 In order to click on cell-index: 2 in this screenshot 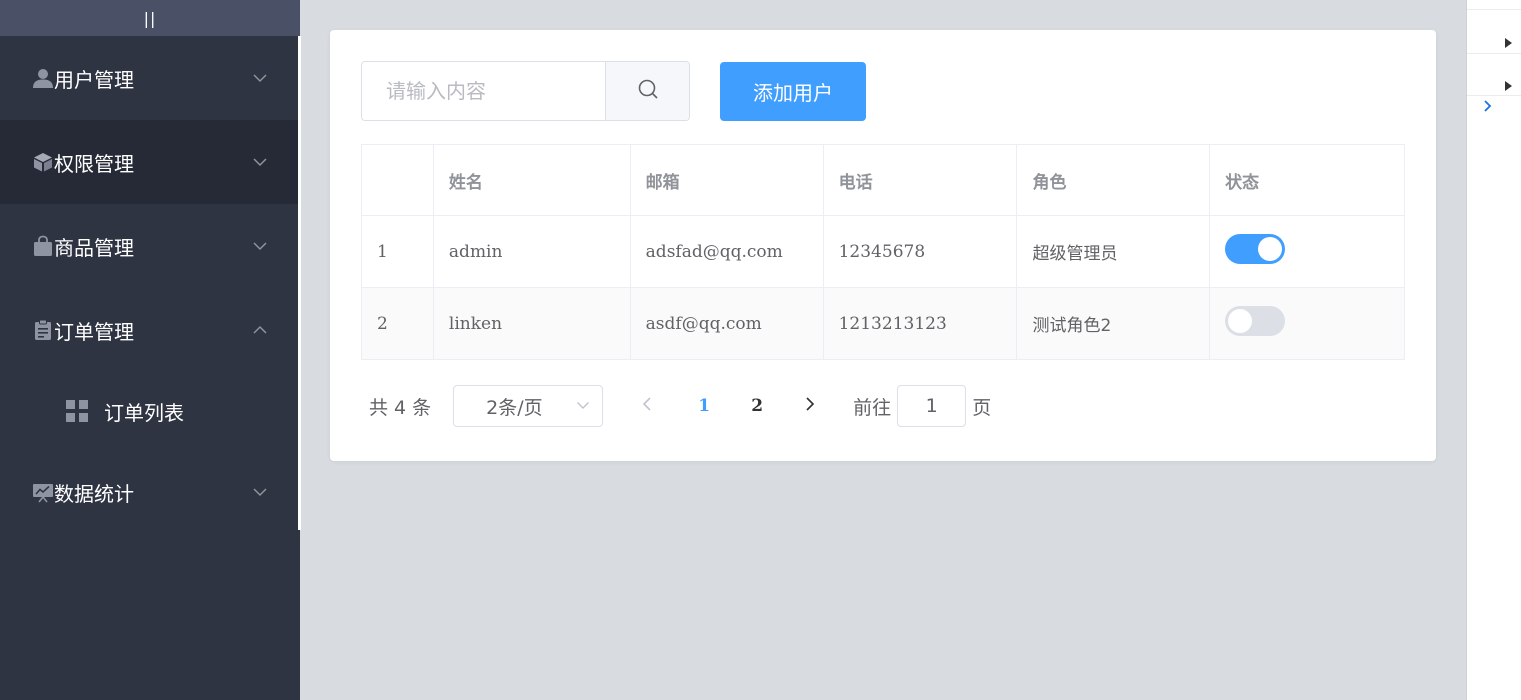, I will do `click(397, 323)`.